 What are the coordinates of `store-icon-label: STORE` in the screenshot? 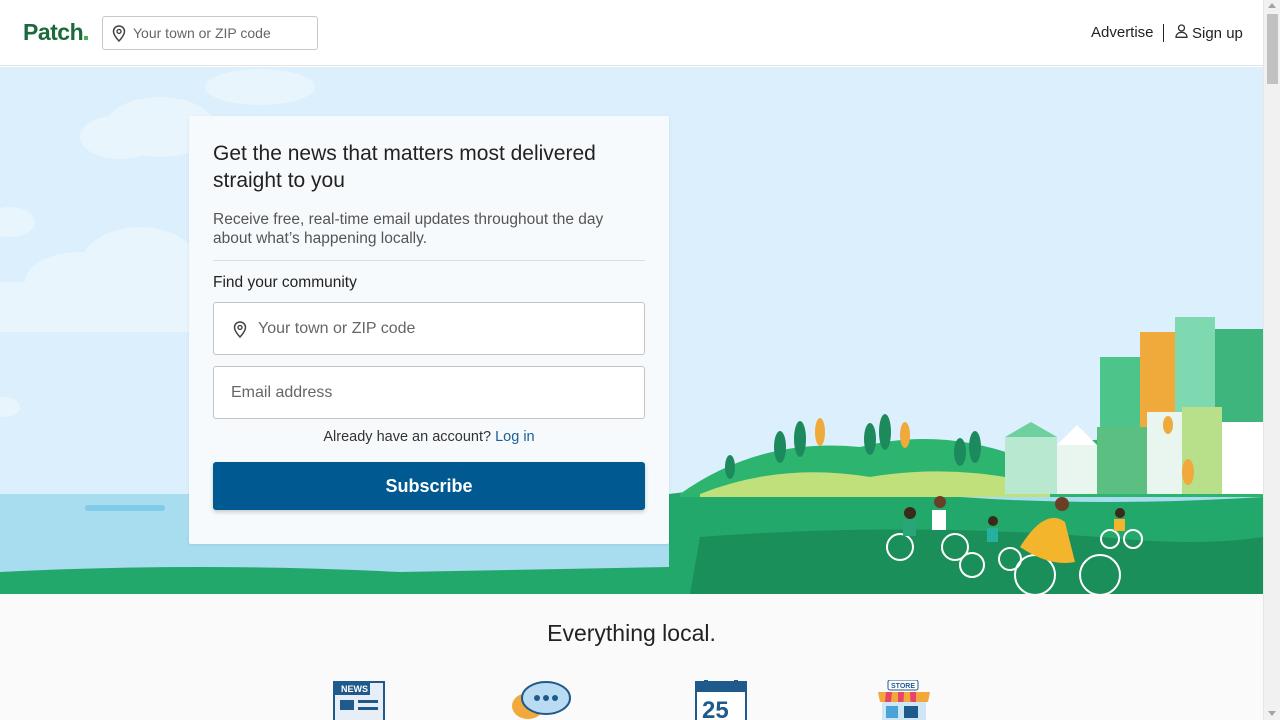 It's located at (903, 686).